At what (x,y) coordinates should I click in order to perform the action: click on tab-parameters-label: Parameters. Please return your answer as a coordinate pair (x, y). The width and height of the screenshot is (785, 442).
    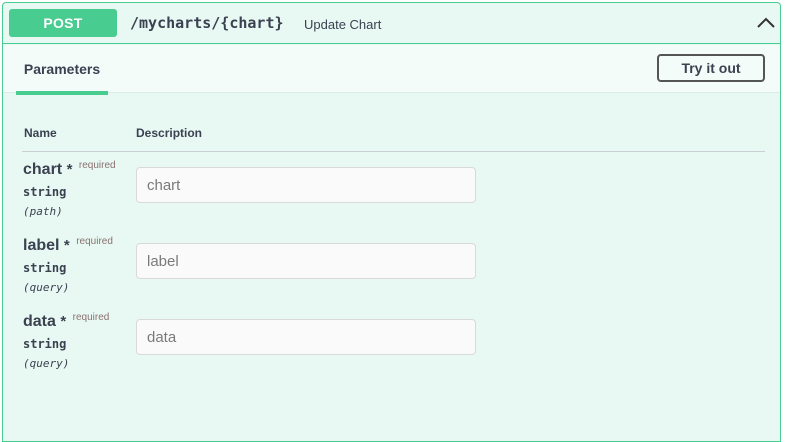
    Looking at the image, I should click on (62, 69).